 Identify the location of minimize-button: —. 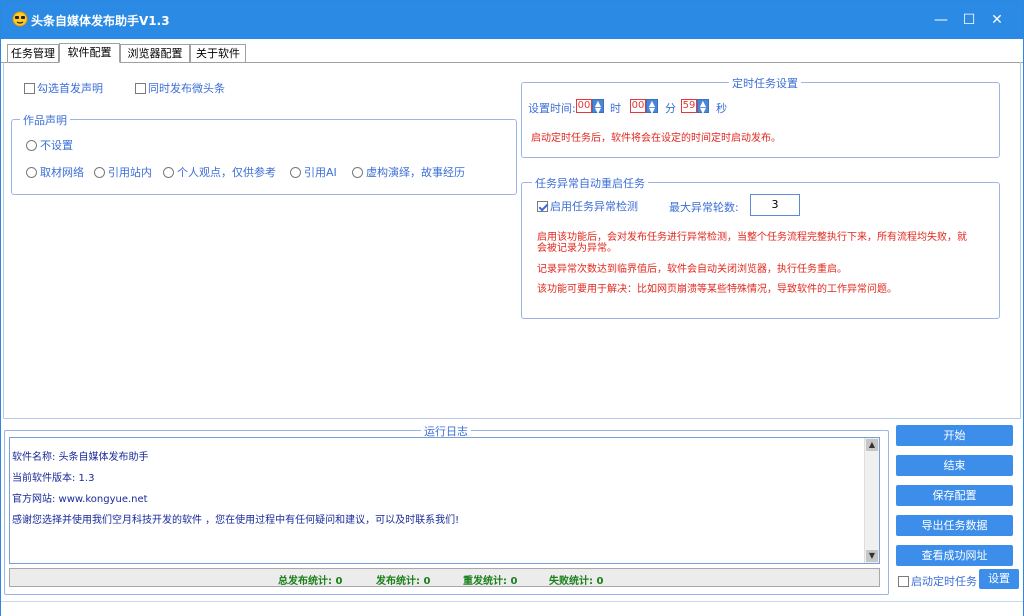
(941, 20).